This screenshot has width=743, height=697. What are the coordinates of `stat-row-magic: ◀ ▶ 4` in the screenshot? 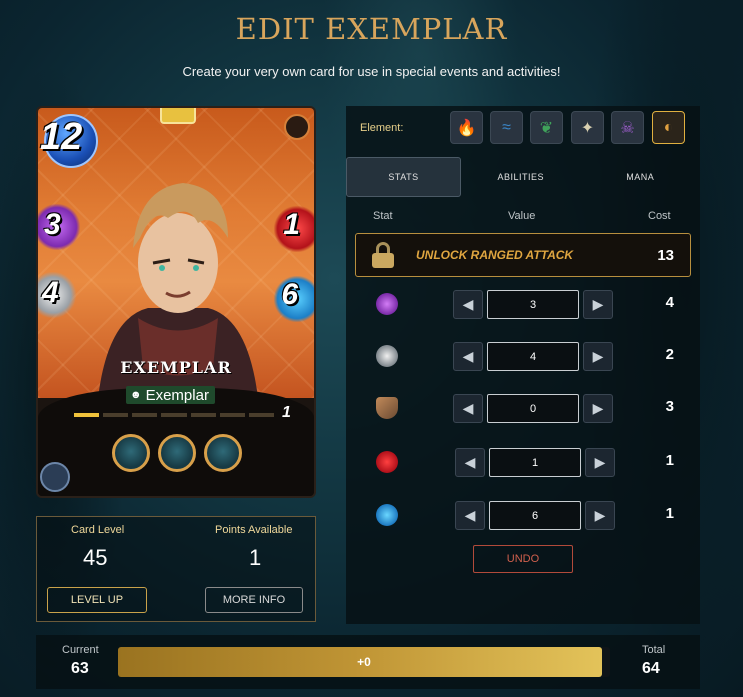 It's located at (523, 304).